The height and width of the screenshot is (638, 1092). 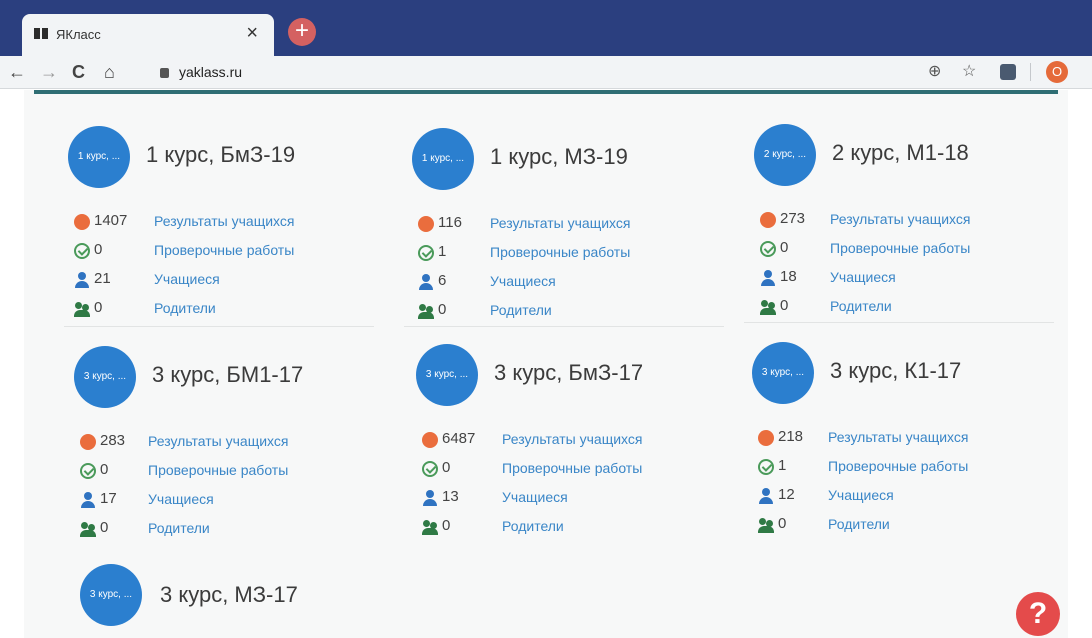 What do you see at coordinates (17, 72) in the screenshot?
I see `back-arrow-icon: ←` at bounding box center [17, 72].